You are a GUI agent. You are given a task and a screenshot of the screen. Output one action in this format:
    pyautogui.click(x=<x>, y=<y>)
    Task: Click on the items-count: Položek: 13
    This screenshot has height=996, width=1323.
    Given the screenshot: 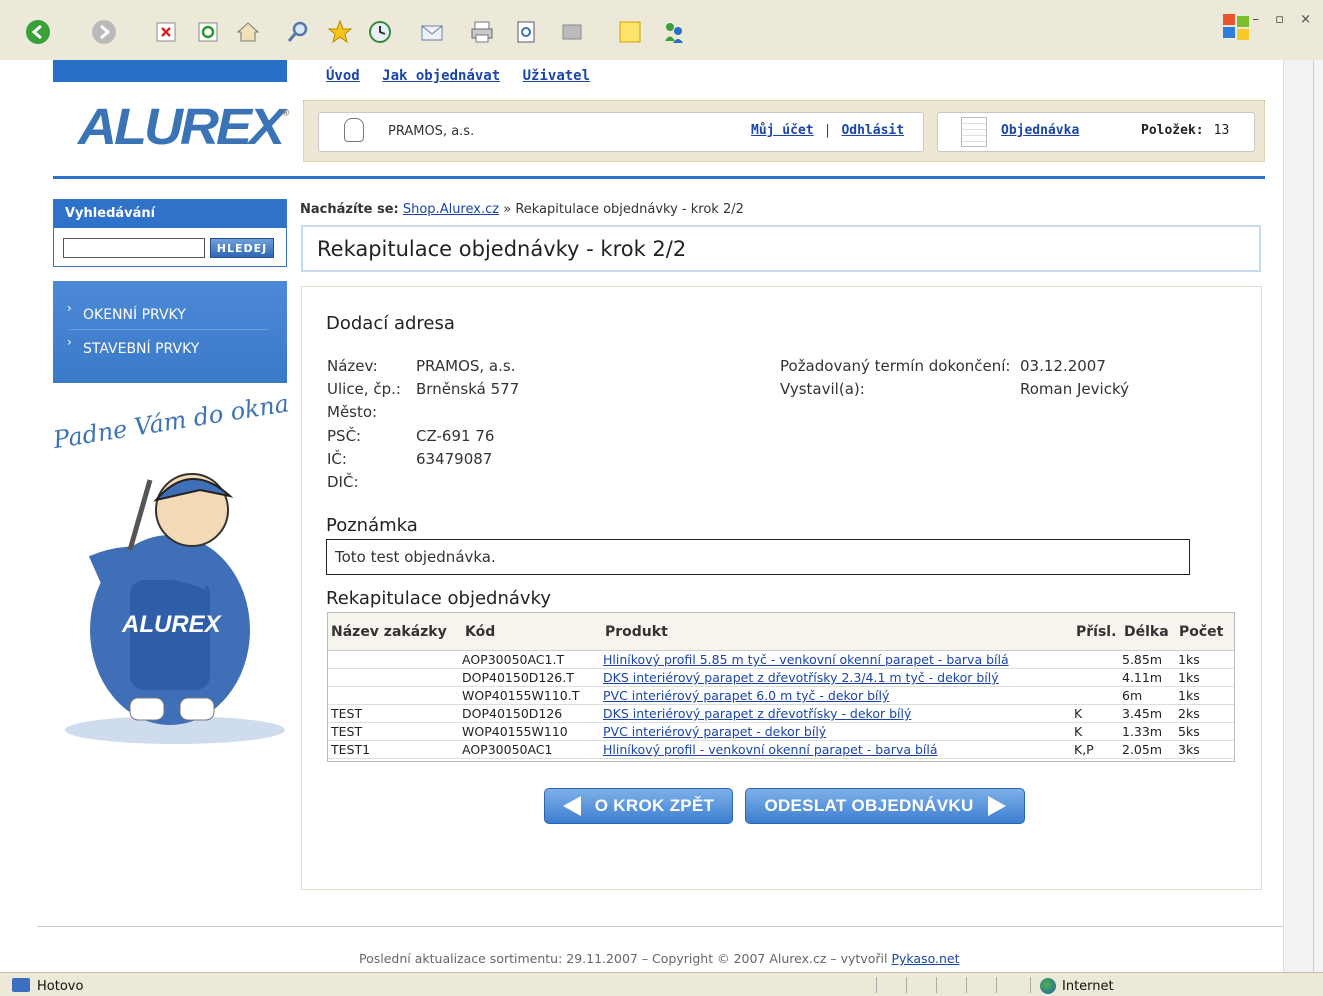 What is the action you would take?
    pyautogui.click(x=1185, y=130)
    